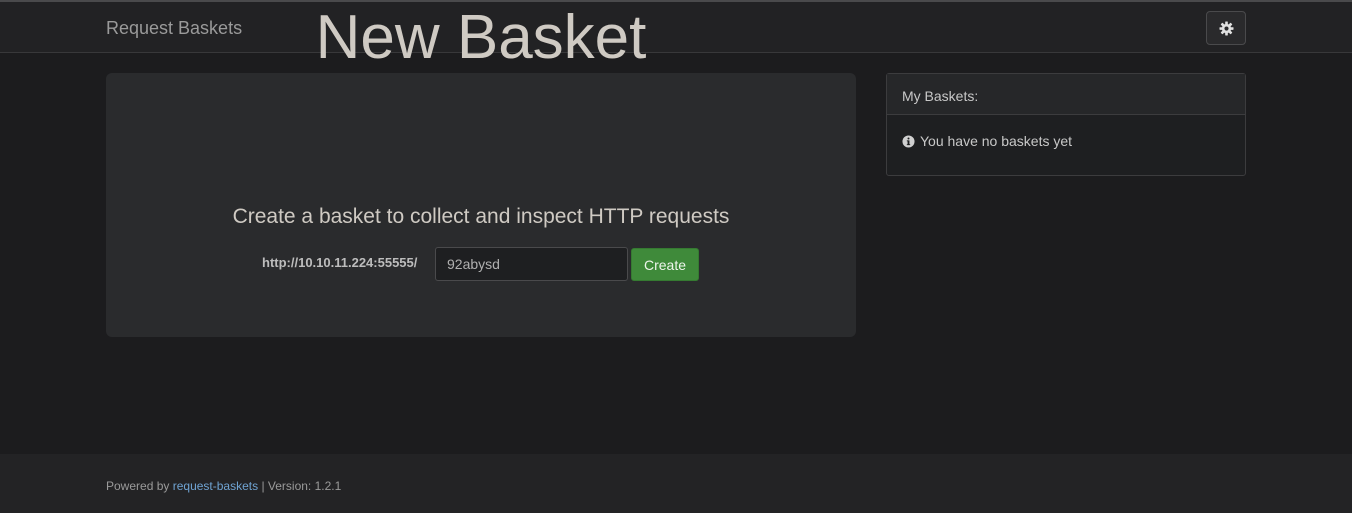  Describe the element at coordinates (215, 486) in the screenshot. I see `request-baskets-link: request-baskets` at that location.